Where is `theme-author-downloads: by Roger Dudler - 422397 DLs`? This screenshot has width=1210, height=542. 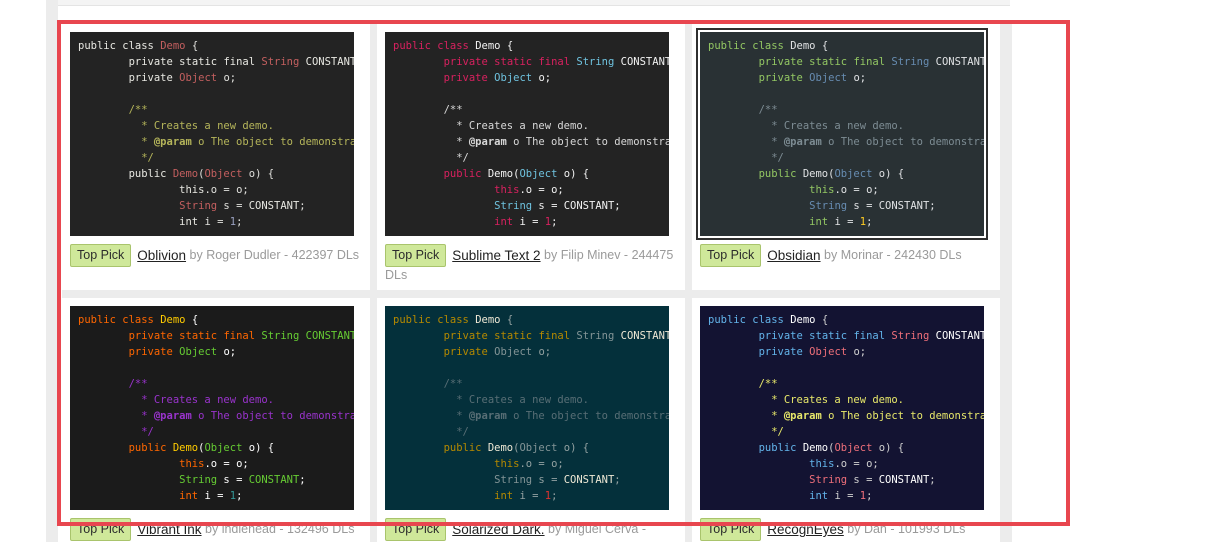 theme-author-downloads: by Roger Dudler - 422397 DLs is located at coordinates (274, 255).